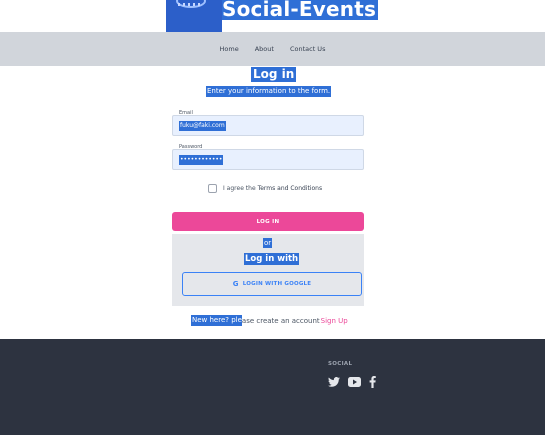 This screenshot has width=545, height=443. I want to click on terms-agreement: I agree the Terms and Conditions, so click(265, 188).